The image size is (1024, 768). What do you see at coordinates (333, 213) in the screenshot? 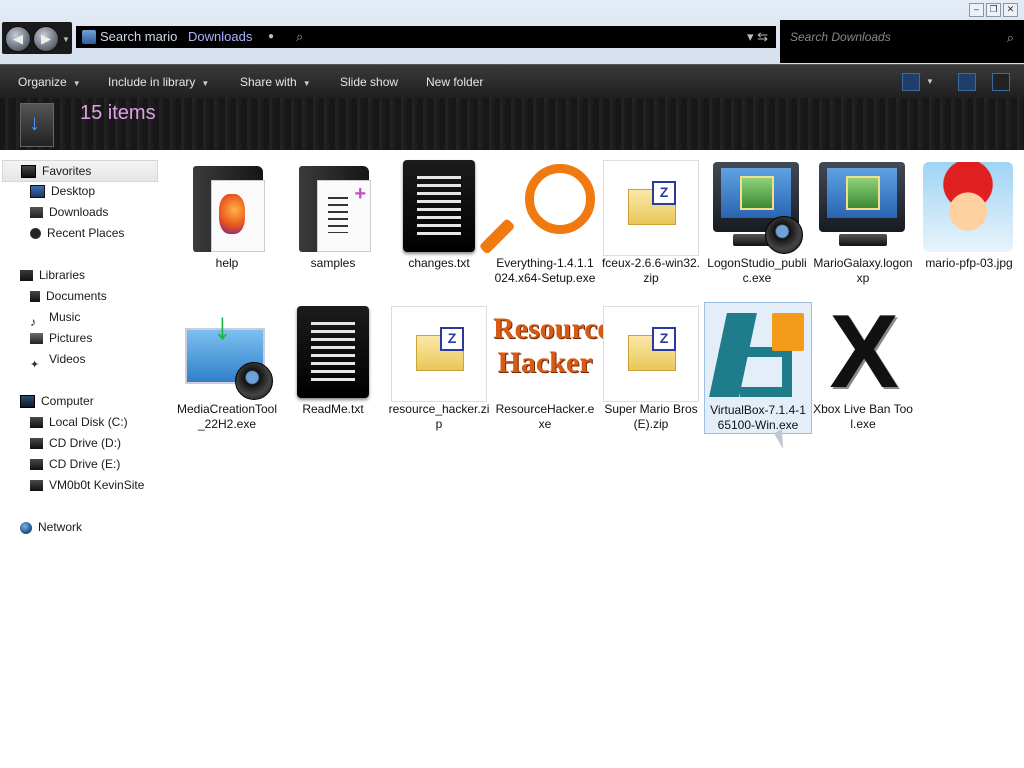
I see `file-item-samples: + samples` at bounding box center [333, 213].